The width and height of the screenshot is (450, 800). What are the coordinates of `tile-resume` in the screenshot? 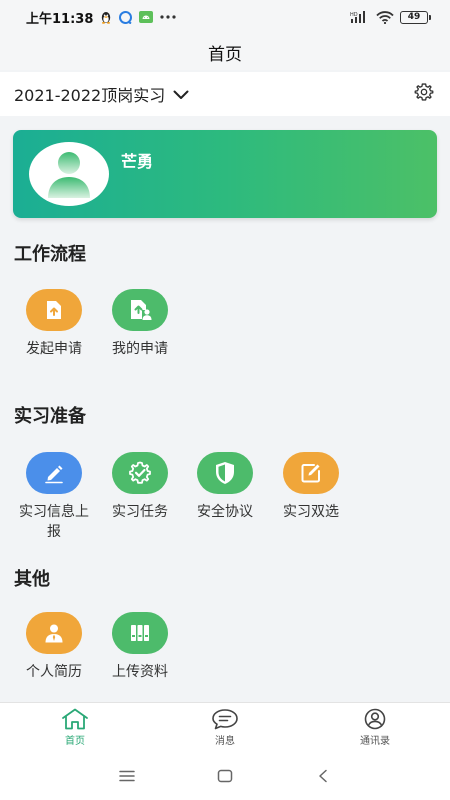 It's located at (54, 633).